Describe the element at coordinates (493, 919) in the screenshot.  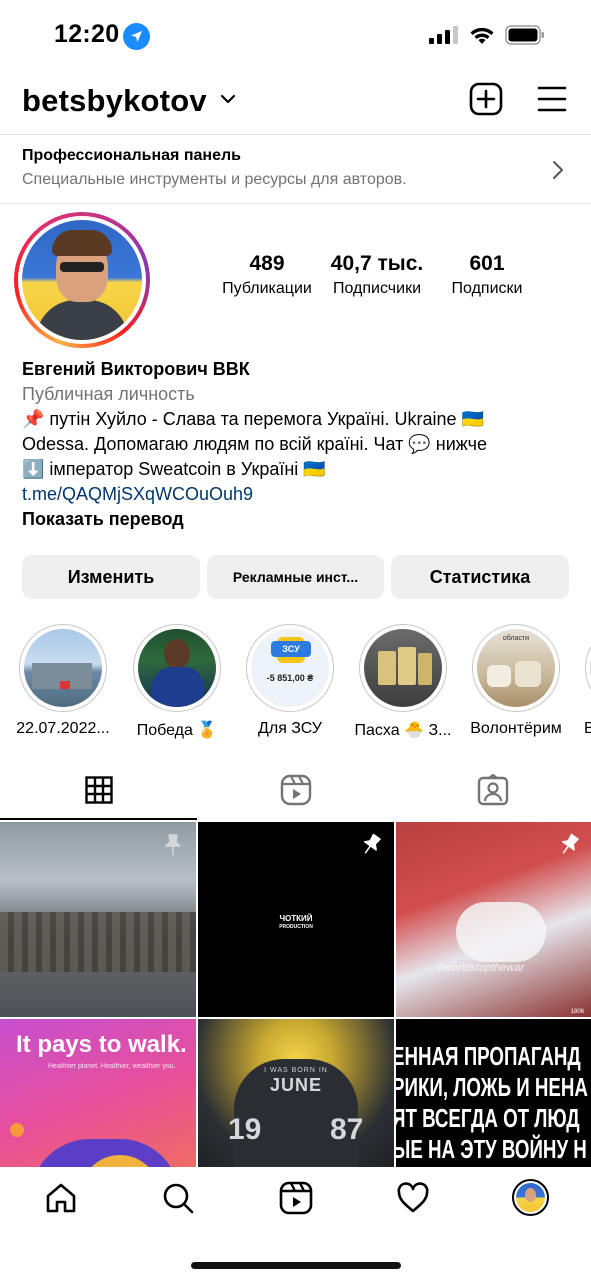
I see `post-thumbnail: #worldstopthewar 1806` at that location.